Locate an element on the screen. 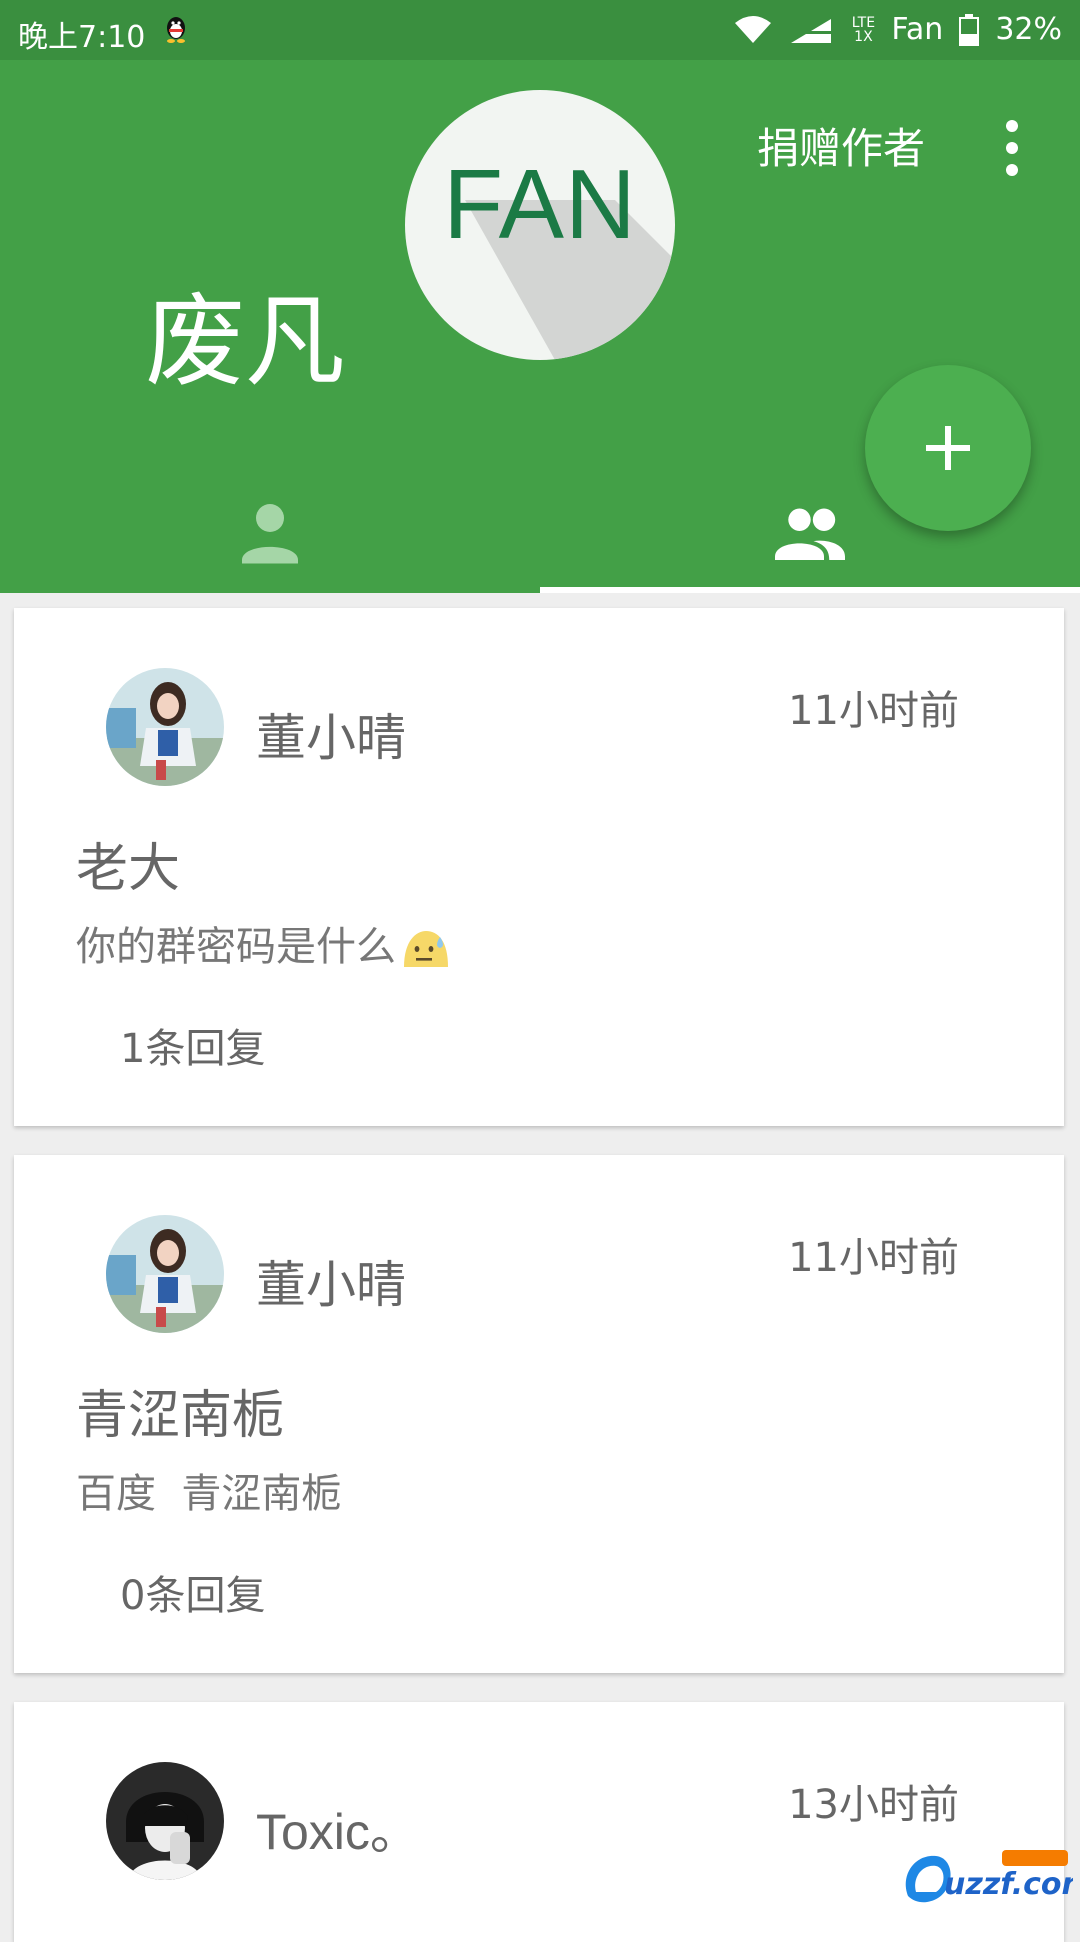  profile-avatar: FAN is located at coordinates (540, 225).